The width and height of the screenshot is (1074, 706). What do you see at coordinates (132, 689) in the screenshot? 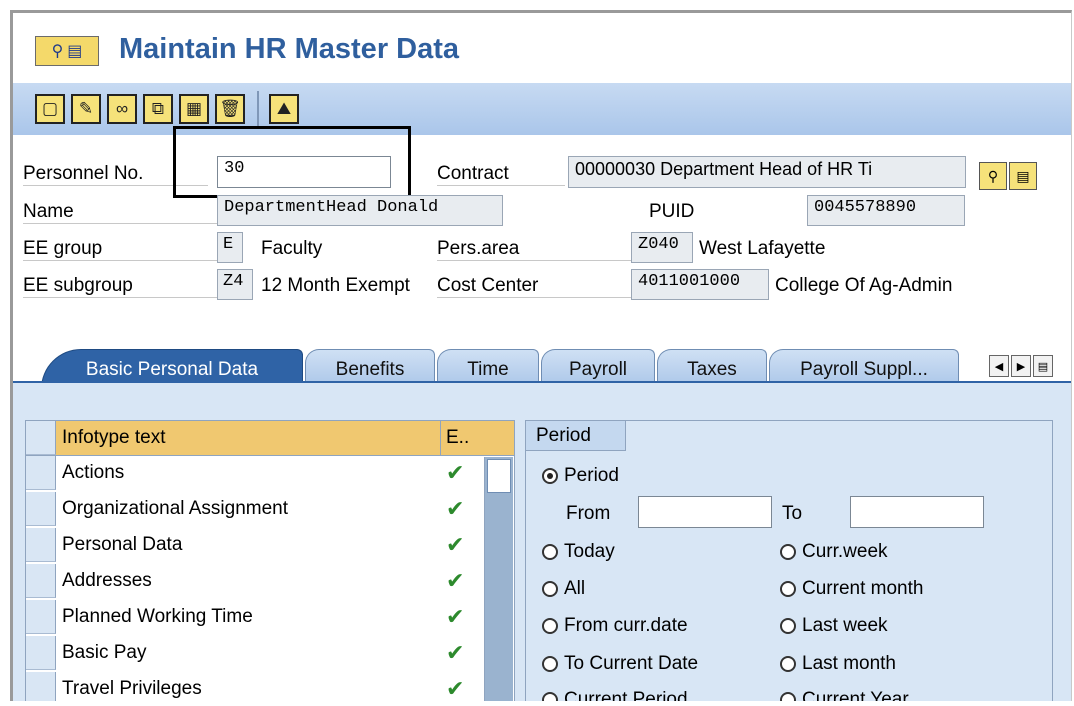
I see `list-item: Travel Privileges` at bounding box center [132, 689].